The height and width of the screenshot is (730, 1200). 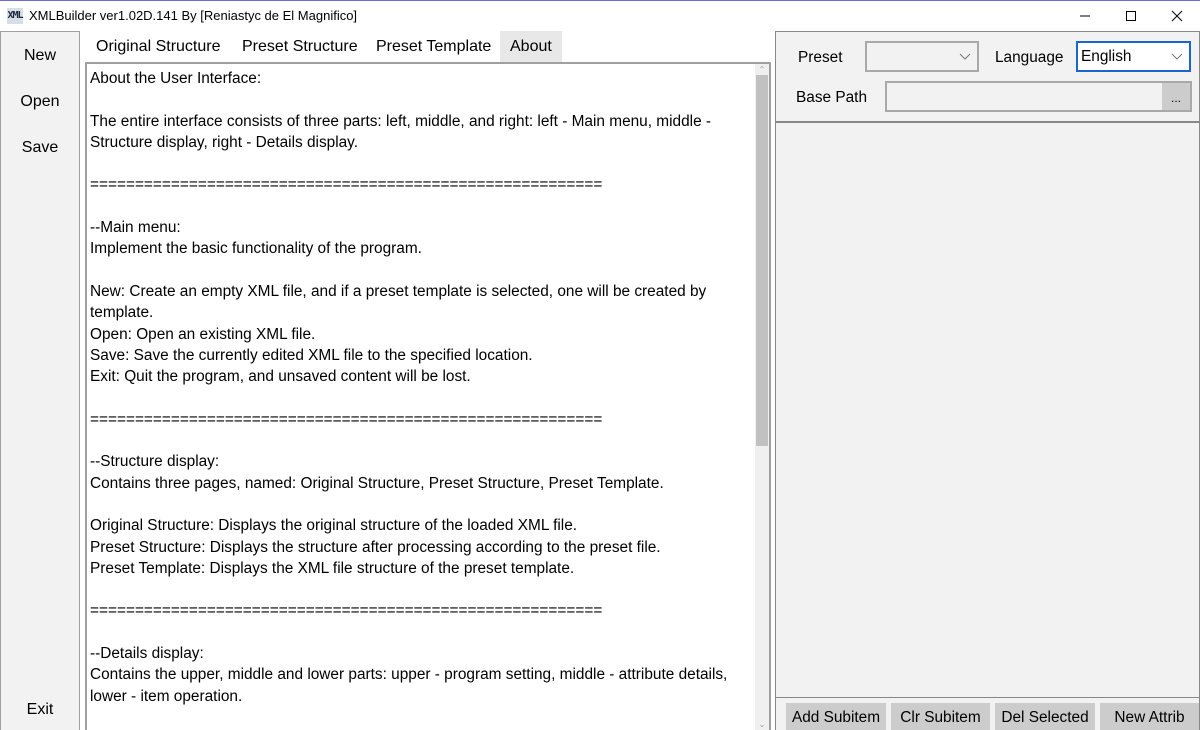 I want to click on main-menu: New Open Save Exit, so click(x=40, y=380).